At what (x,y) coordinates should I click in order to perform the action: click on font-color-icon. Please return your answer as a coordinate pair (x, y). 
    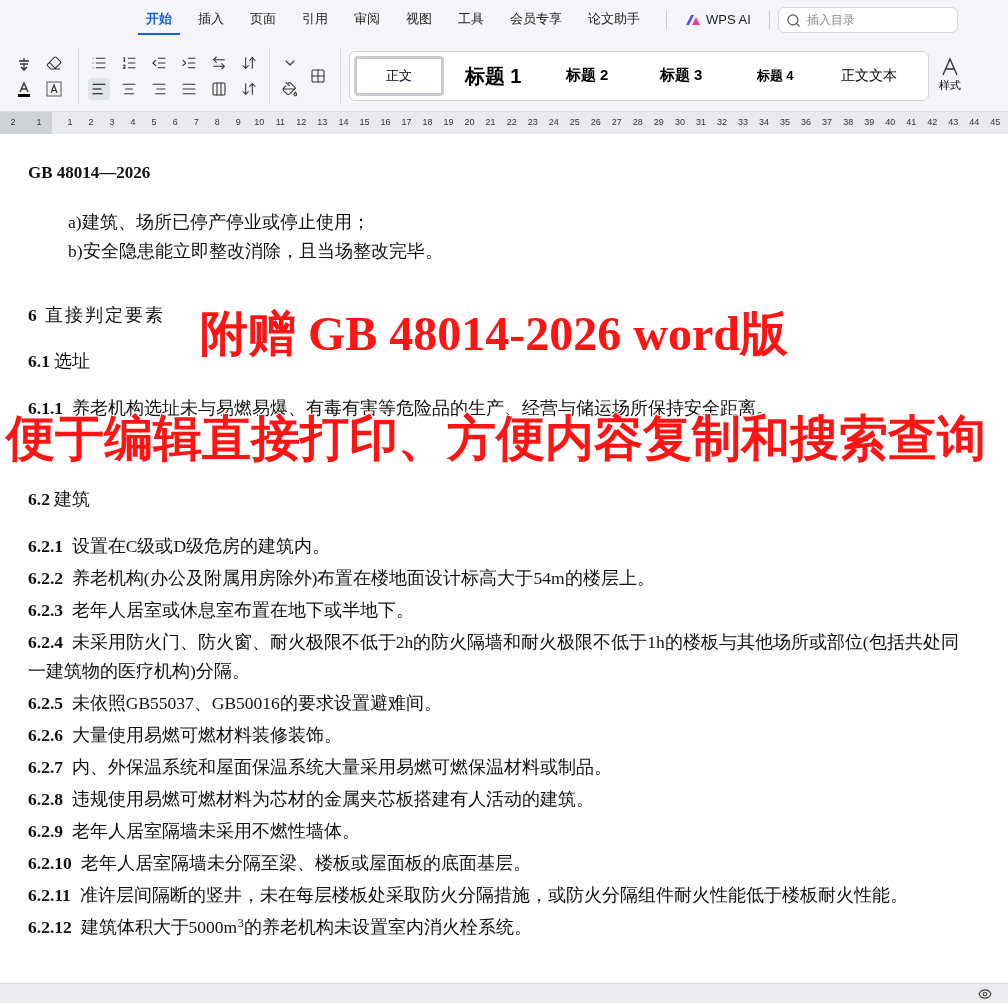
    Looking at the image, I should click on (24, 88).